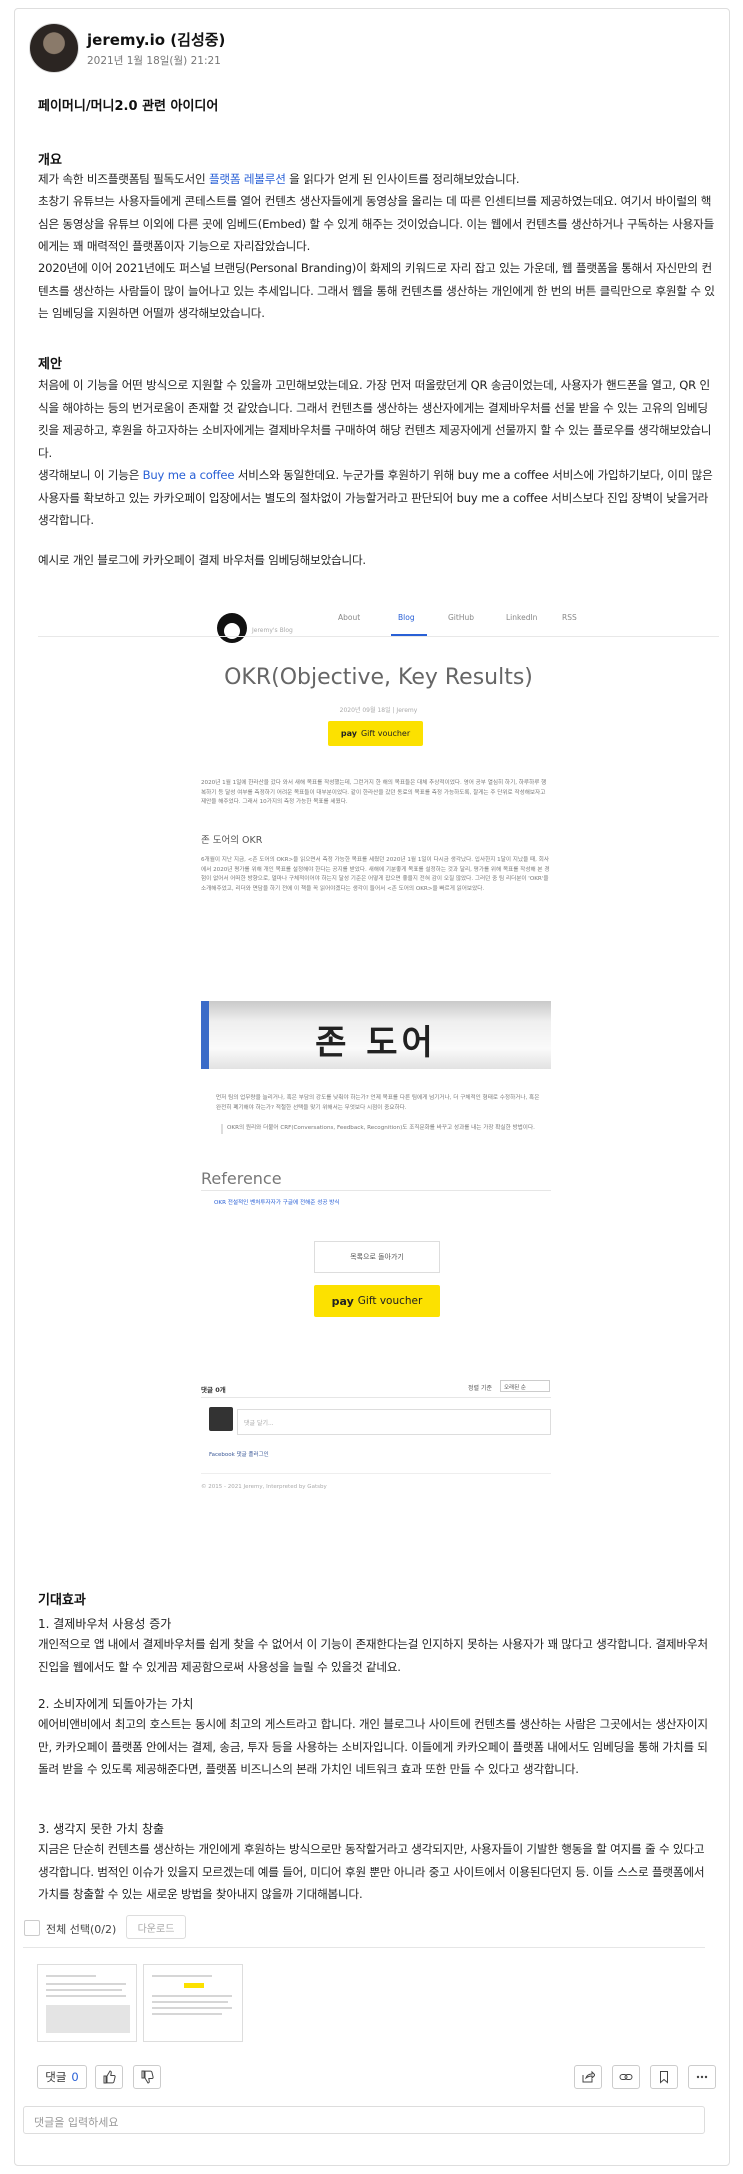 The width and height of the screenshot is (743, 2174). I want to click on bookmark-button, so click(664, 2077).